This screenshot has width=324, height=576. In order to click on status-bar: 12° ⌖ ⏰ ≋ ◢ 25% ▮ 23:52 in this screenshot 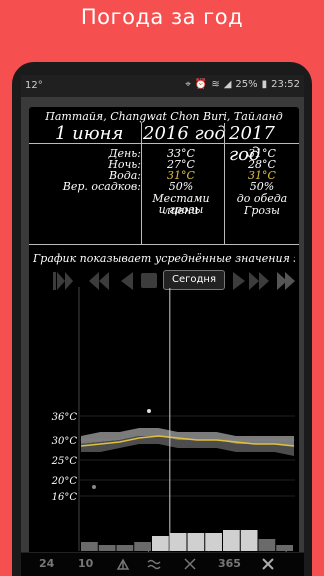, I will do `click(162, 86)`.